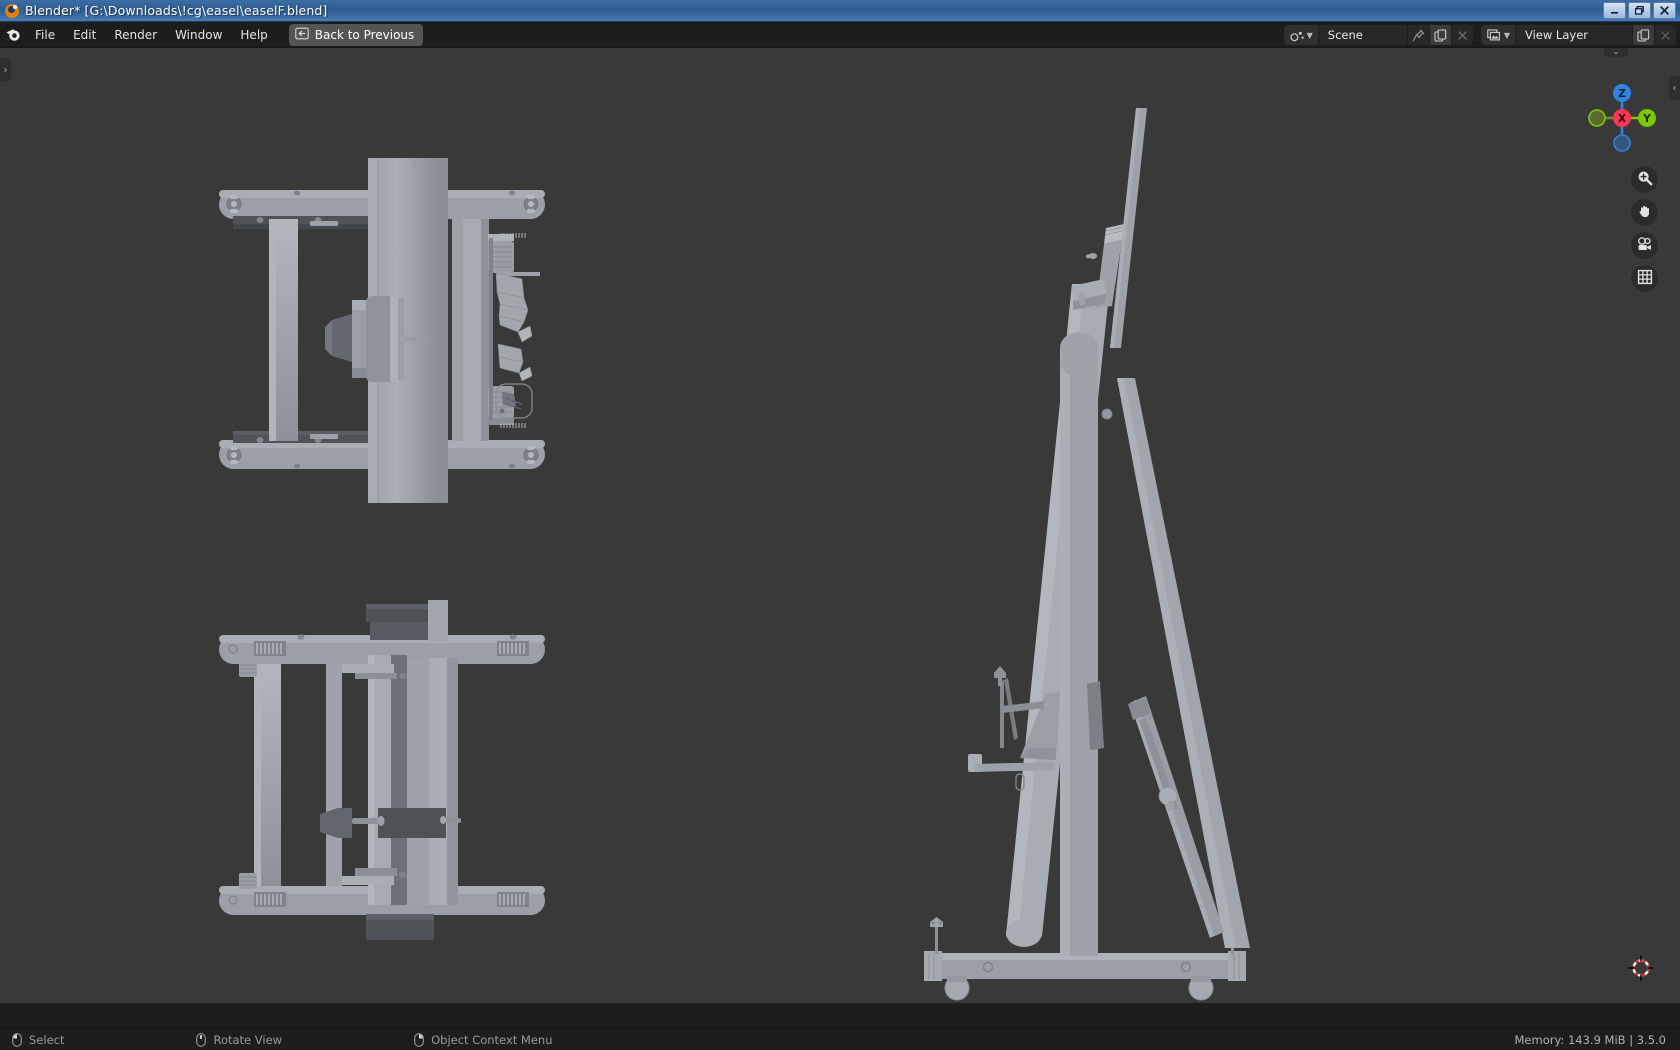 The width and height of the screenshot is (1680, 1050). What do you see at coordinates (1622, 143) in the screenshot?
I see `gizmo-ball-neg-z` at bounding box center [1622, 143].